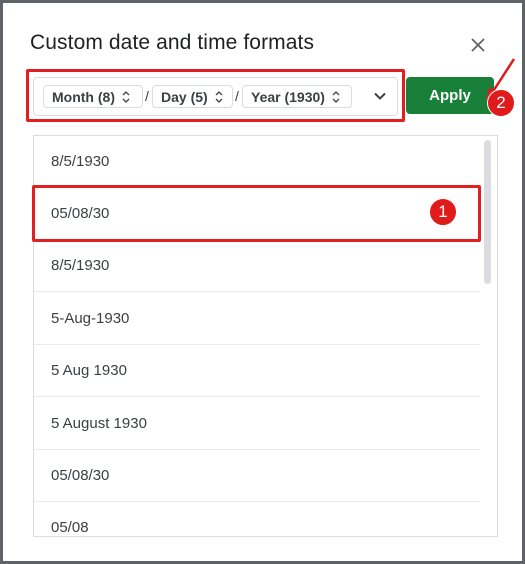  I want to click on list-item: 5 Aug 1930, so click(257, 371).